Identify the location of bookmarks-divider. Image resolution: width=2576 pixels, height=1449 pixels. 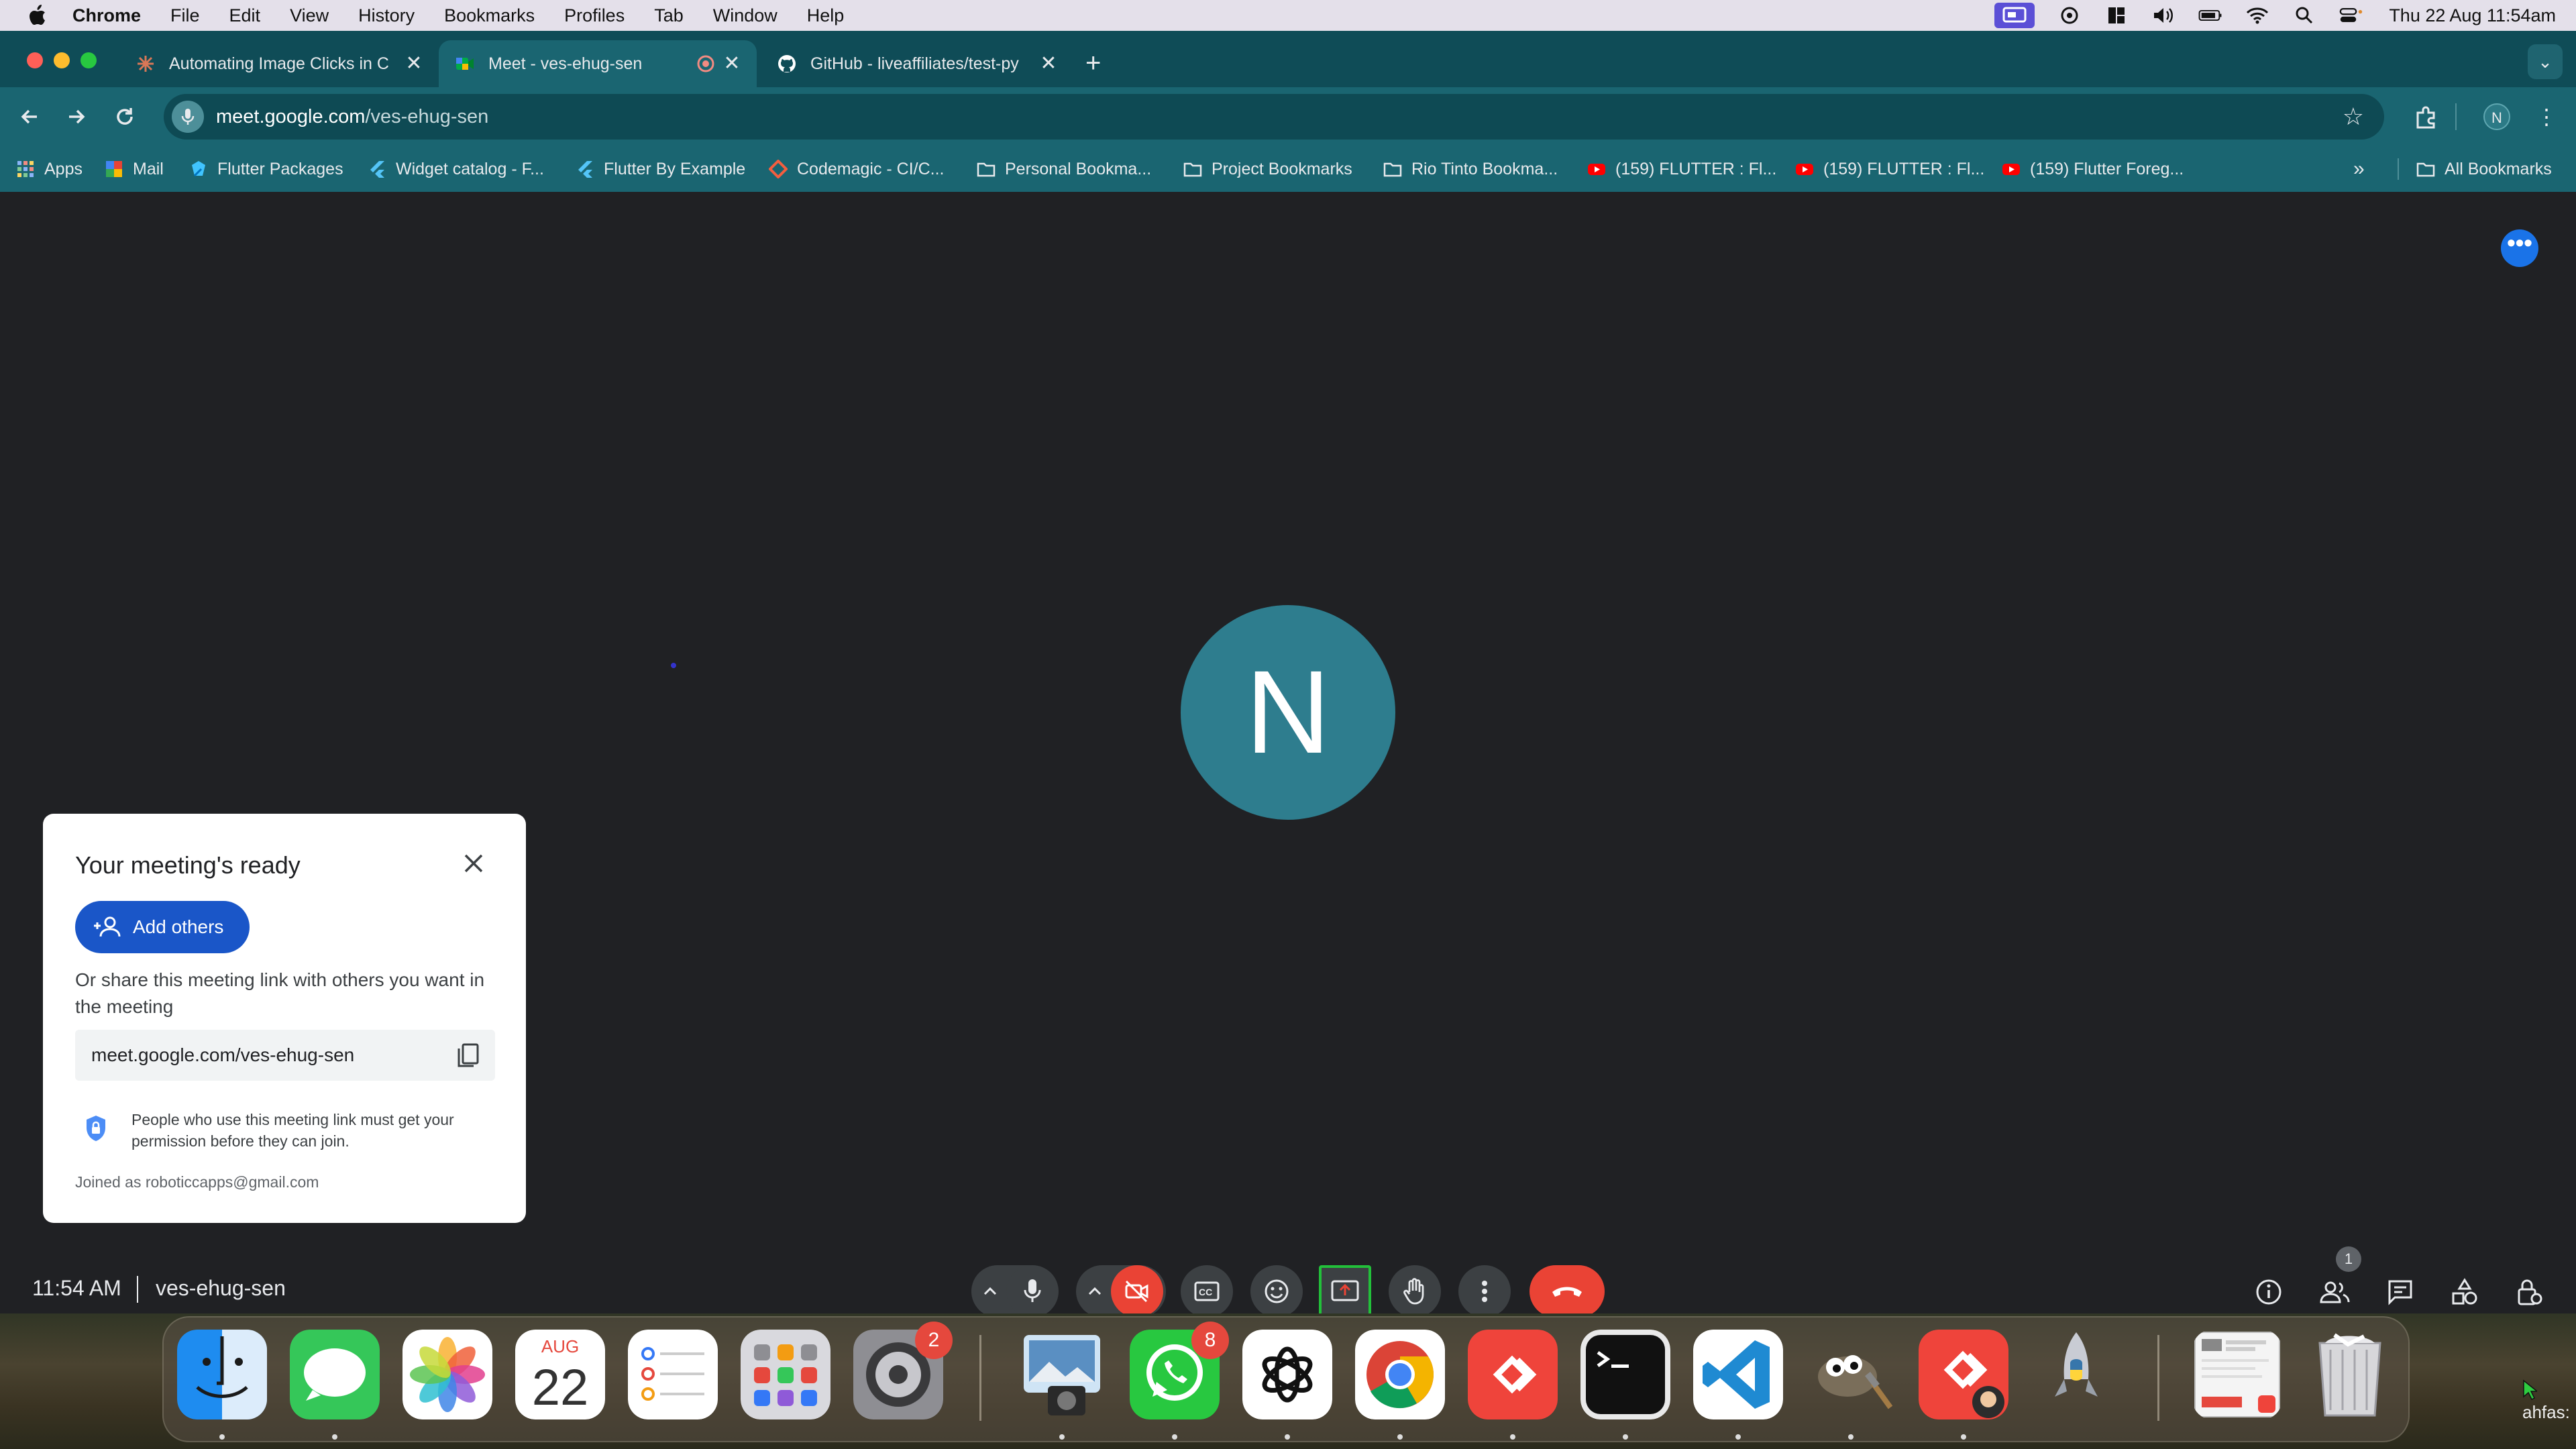
(2398, 169).